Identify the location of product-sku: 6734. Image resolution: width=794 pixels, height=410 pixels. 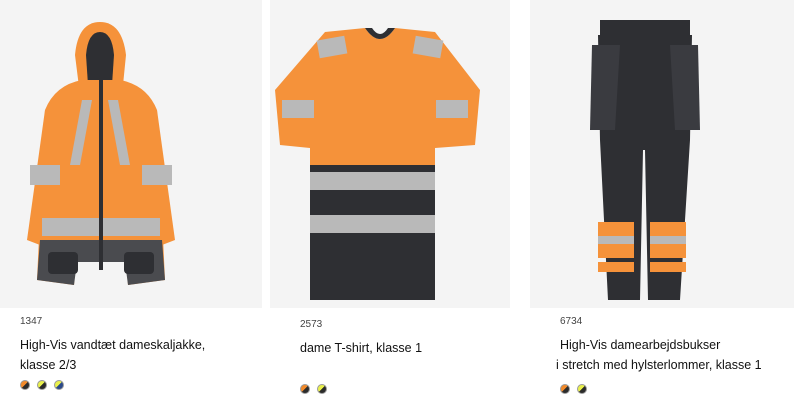
(571, 321).